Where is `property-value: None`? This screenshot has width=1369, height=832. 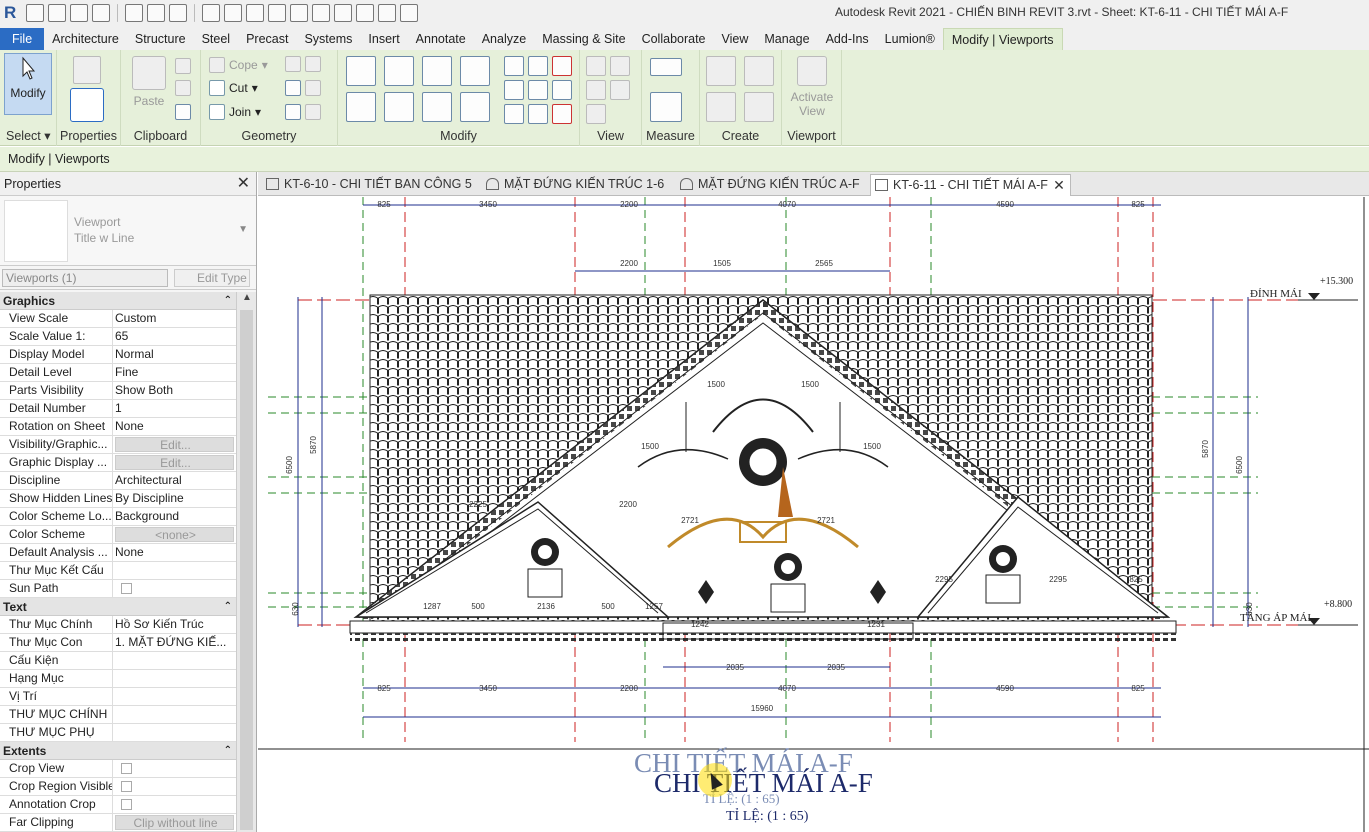
property-value: None is located at coordinates (174, 552).